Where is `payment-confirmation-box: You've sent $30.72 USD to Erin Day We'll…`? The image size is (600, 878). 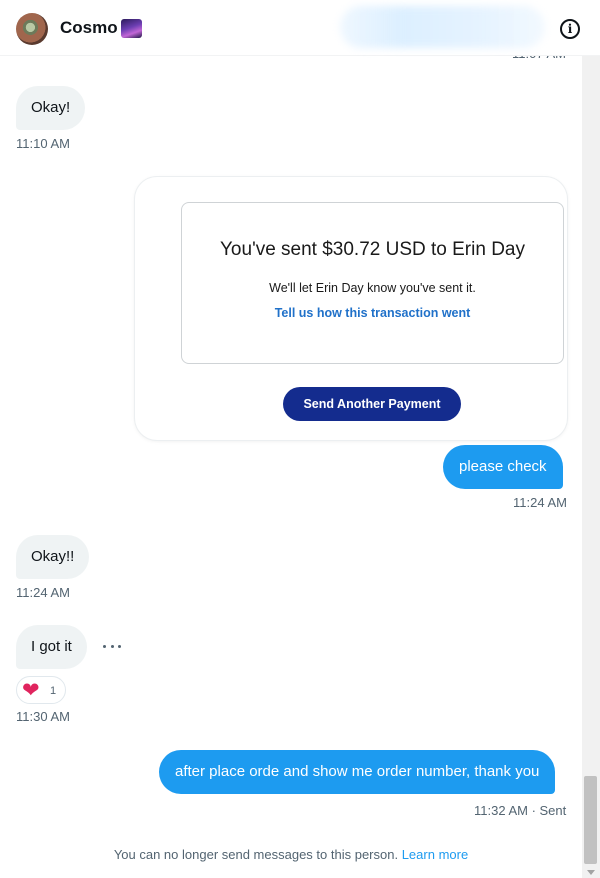 payment-confirmation-box: You've sent $30.72 USD to Erin Day We'll… is located at coordinates (372, 283).